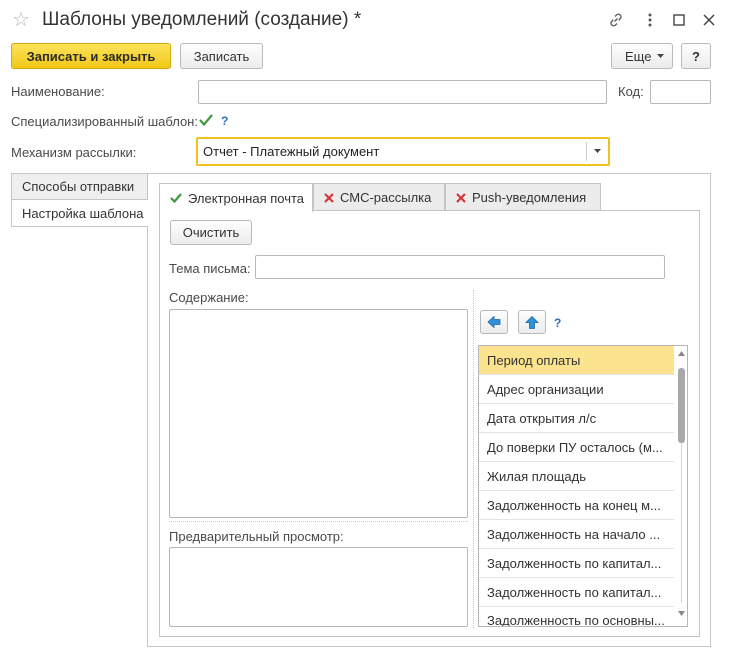  What do you see at coordinates (681, 613) in the screenshot?
I see `scroll-down-arrow-icon` at bounding box center [681, 613].